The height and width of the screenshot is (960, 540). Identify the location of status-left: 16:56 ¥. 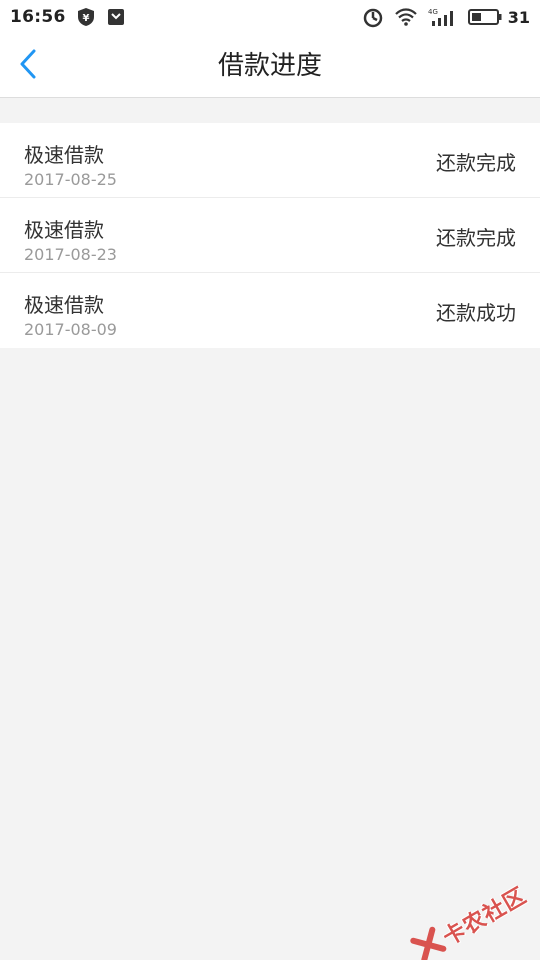
(68, 17).